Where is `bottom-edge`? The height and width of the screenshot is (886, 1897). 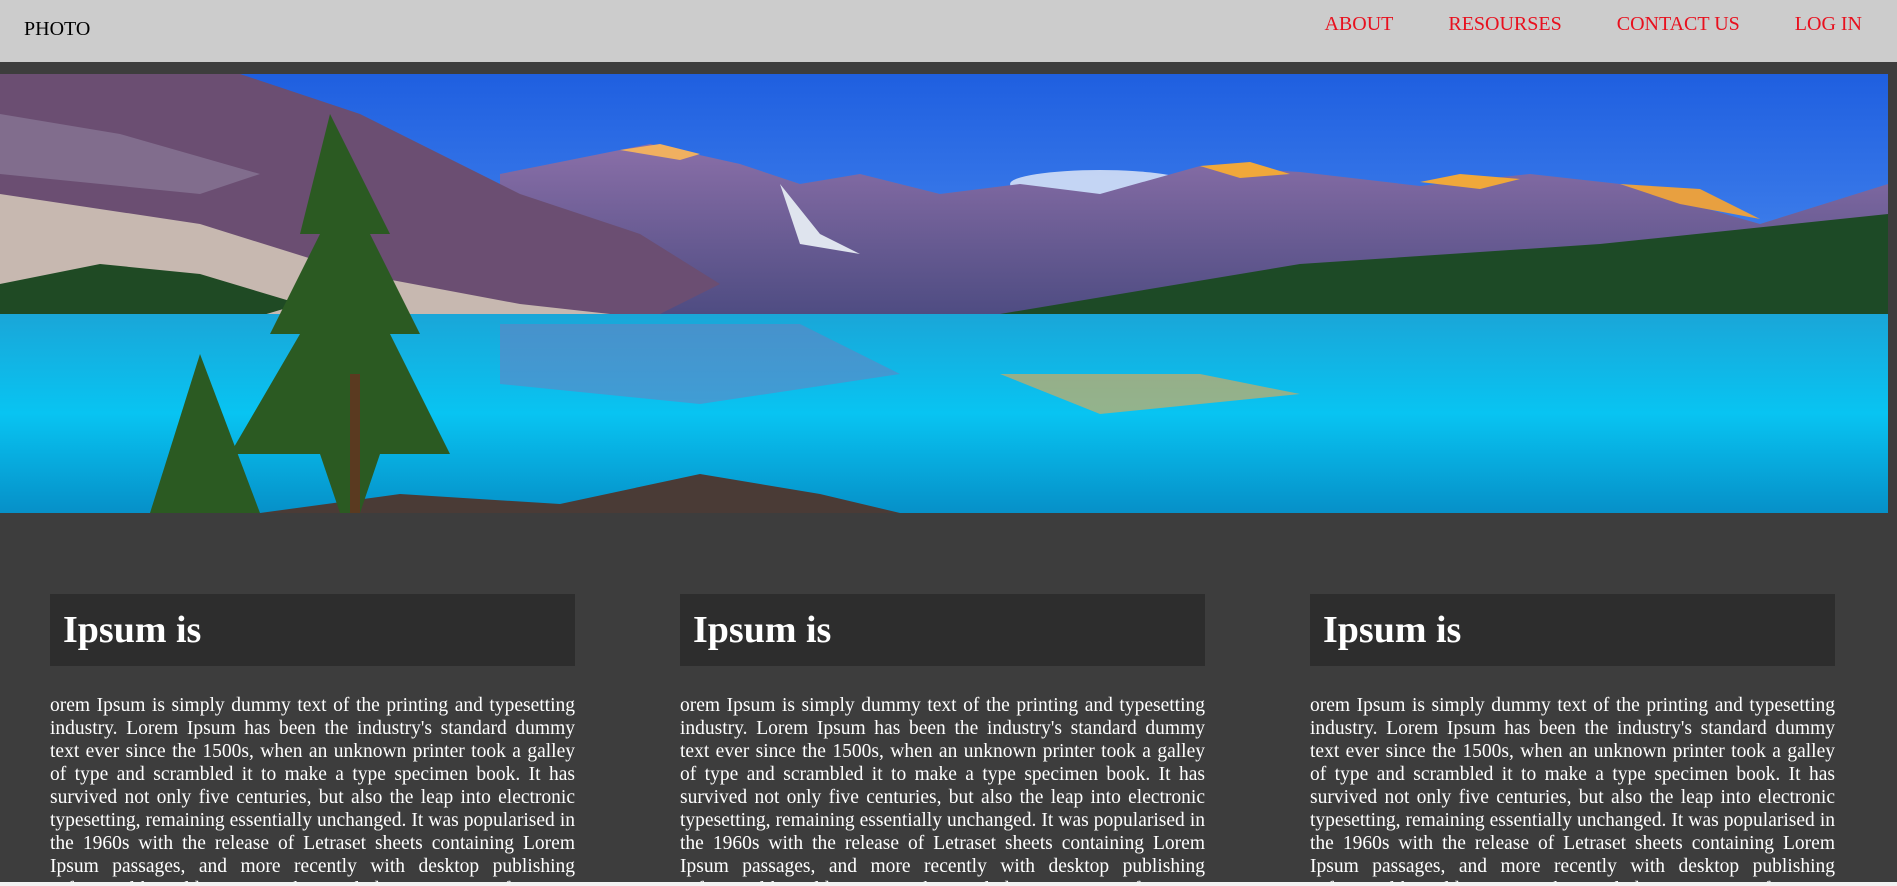
bottom-edge is located at coordinates (948, 884).